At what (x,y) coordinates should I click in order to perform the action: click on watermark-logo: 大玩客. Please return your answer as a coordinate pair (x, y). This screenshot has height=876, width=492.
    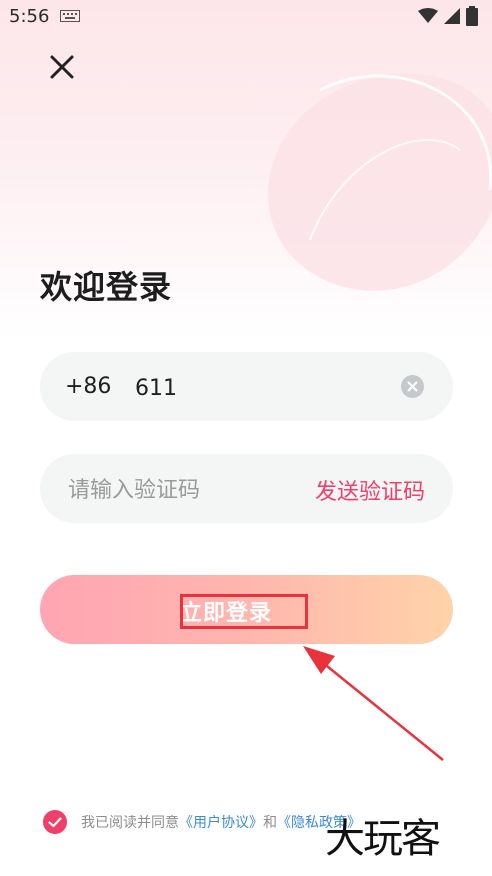
    Looking at the image, I should click on (383, 839).